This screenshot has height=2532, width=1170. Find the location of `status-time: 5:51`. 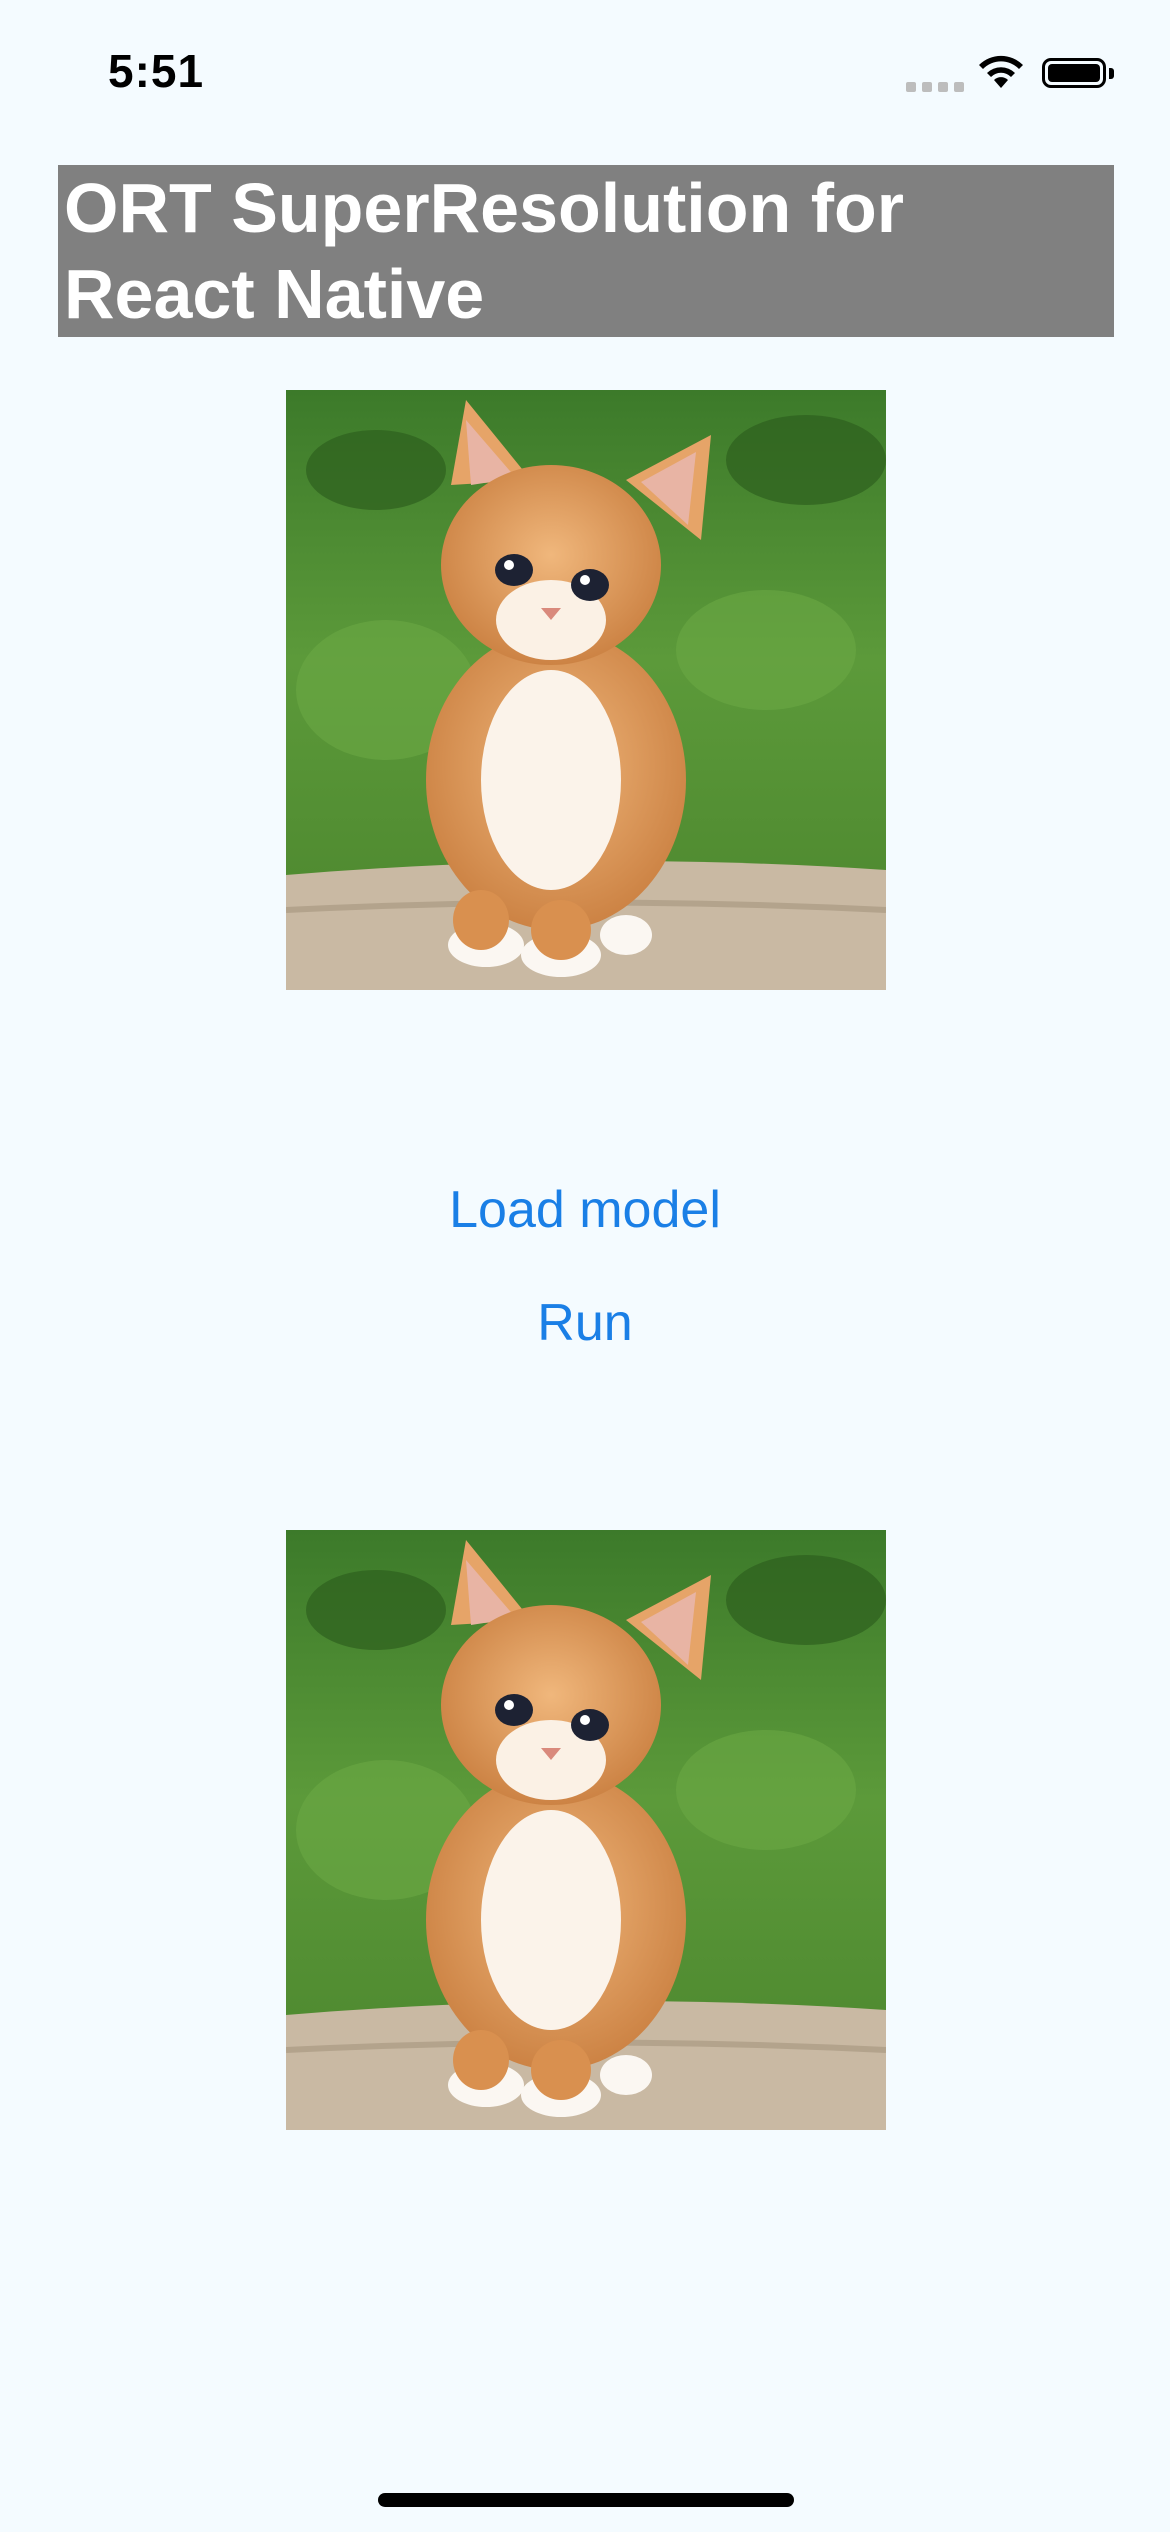

status-time: 5:51 is located at coordinates (156, 71).